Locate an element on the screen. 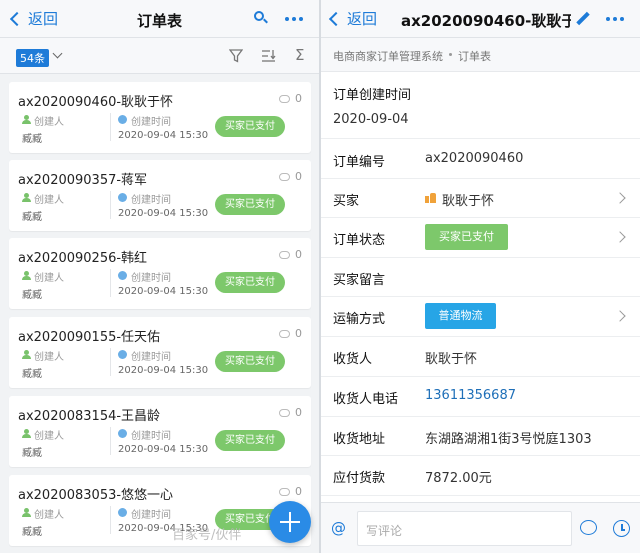 This screenshot has height=553, width=640. comment-bar: @ 写评论 is located at coordinates (480, 527).